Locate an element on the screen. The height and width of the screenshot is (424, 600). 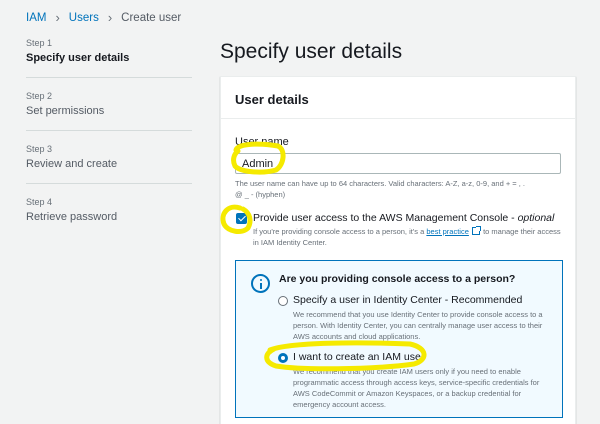
page-title: Specify user details is located at coordinates (311, 51).